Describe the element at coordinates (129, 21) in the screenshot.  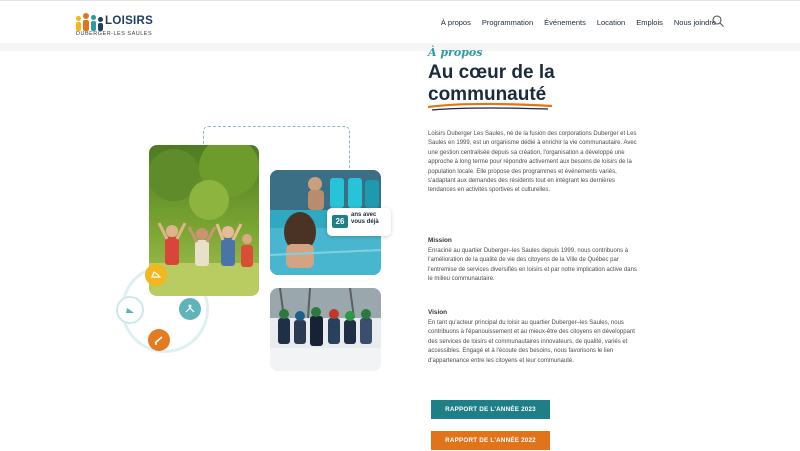
I see `logo-title: LOISIRS` at that location.